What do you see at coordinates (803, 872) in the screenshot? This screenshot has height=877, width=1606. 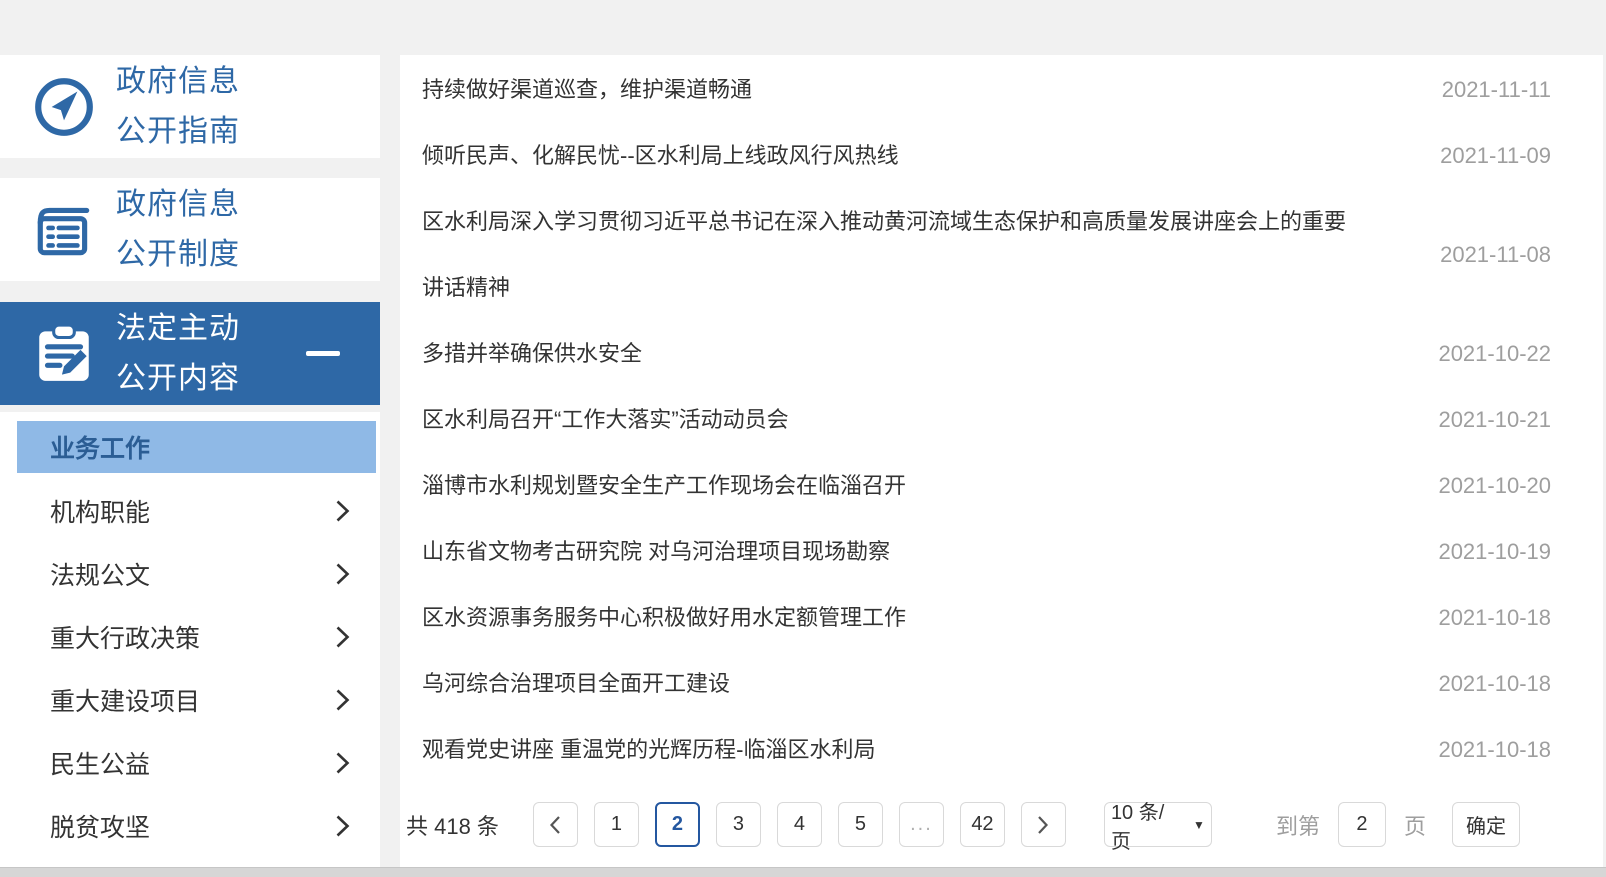 I see `horizontal-scrollbar` at bounding box center [803, 872].